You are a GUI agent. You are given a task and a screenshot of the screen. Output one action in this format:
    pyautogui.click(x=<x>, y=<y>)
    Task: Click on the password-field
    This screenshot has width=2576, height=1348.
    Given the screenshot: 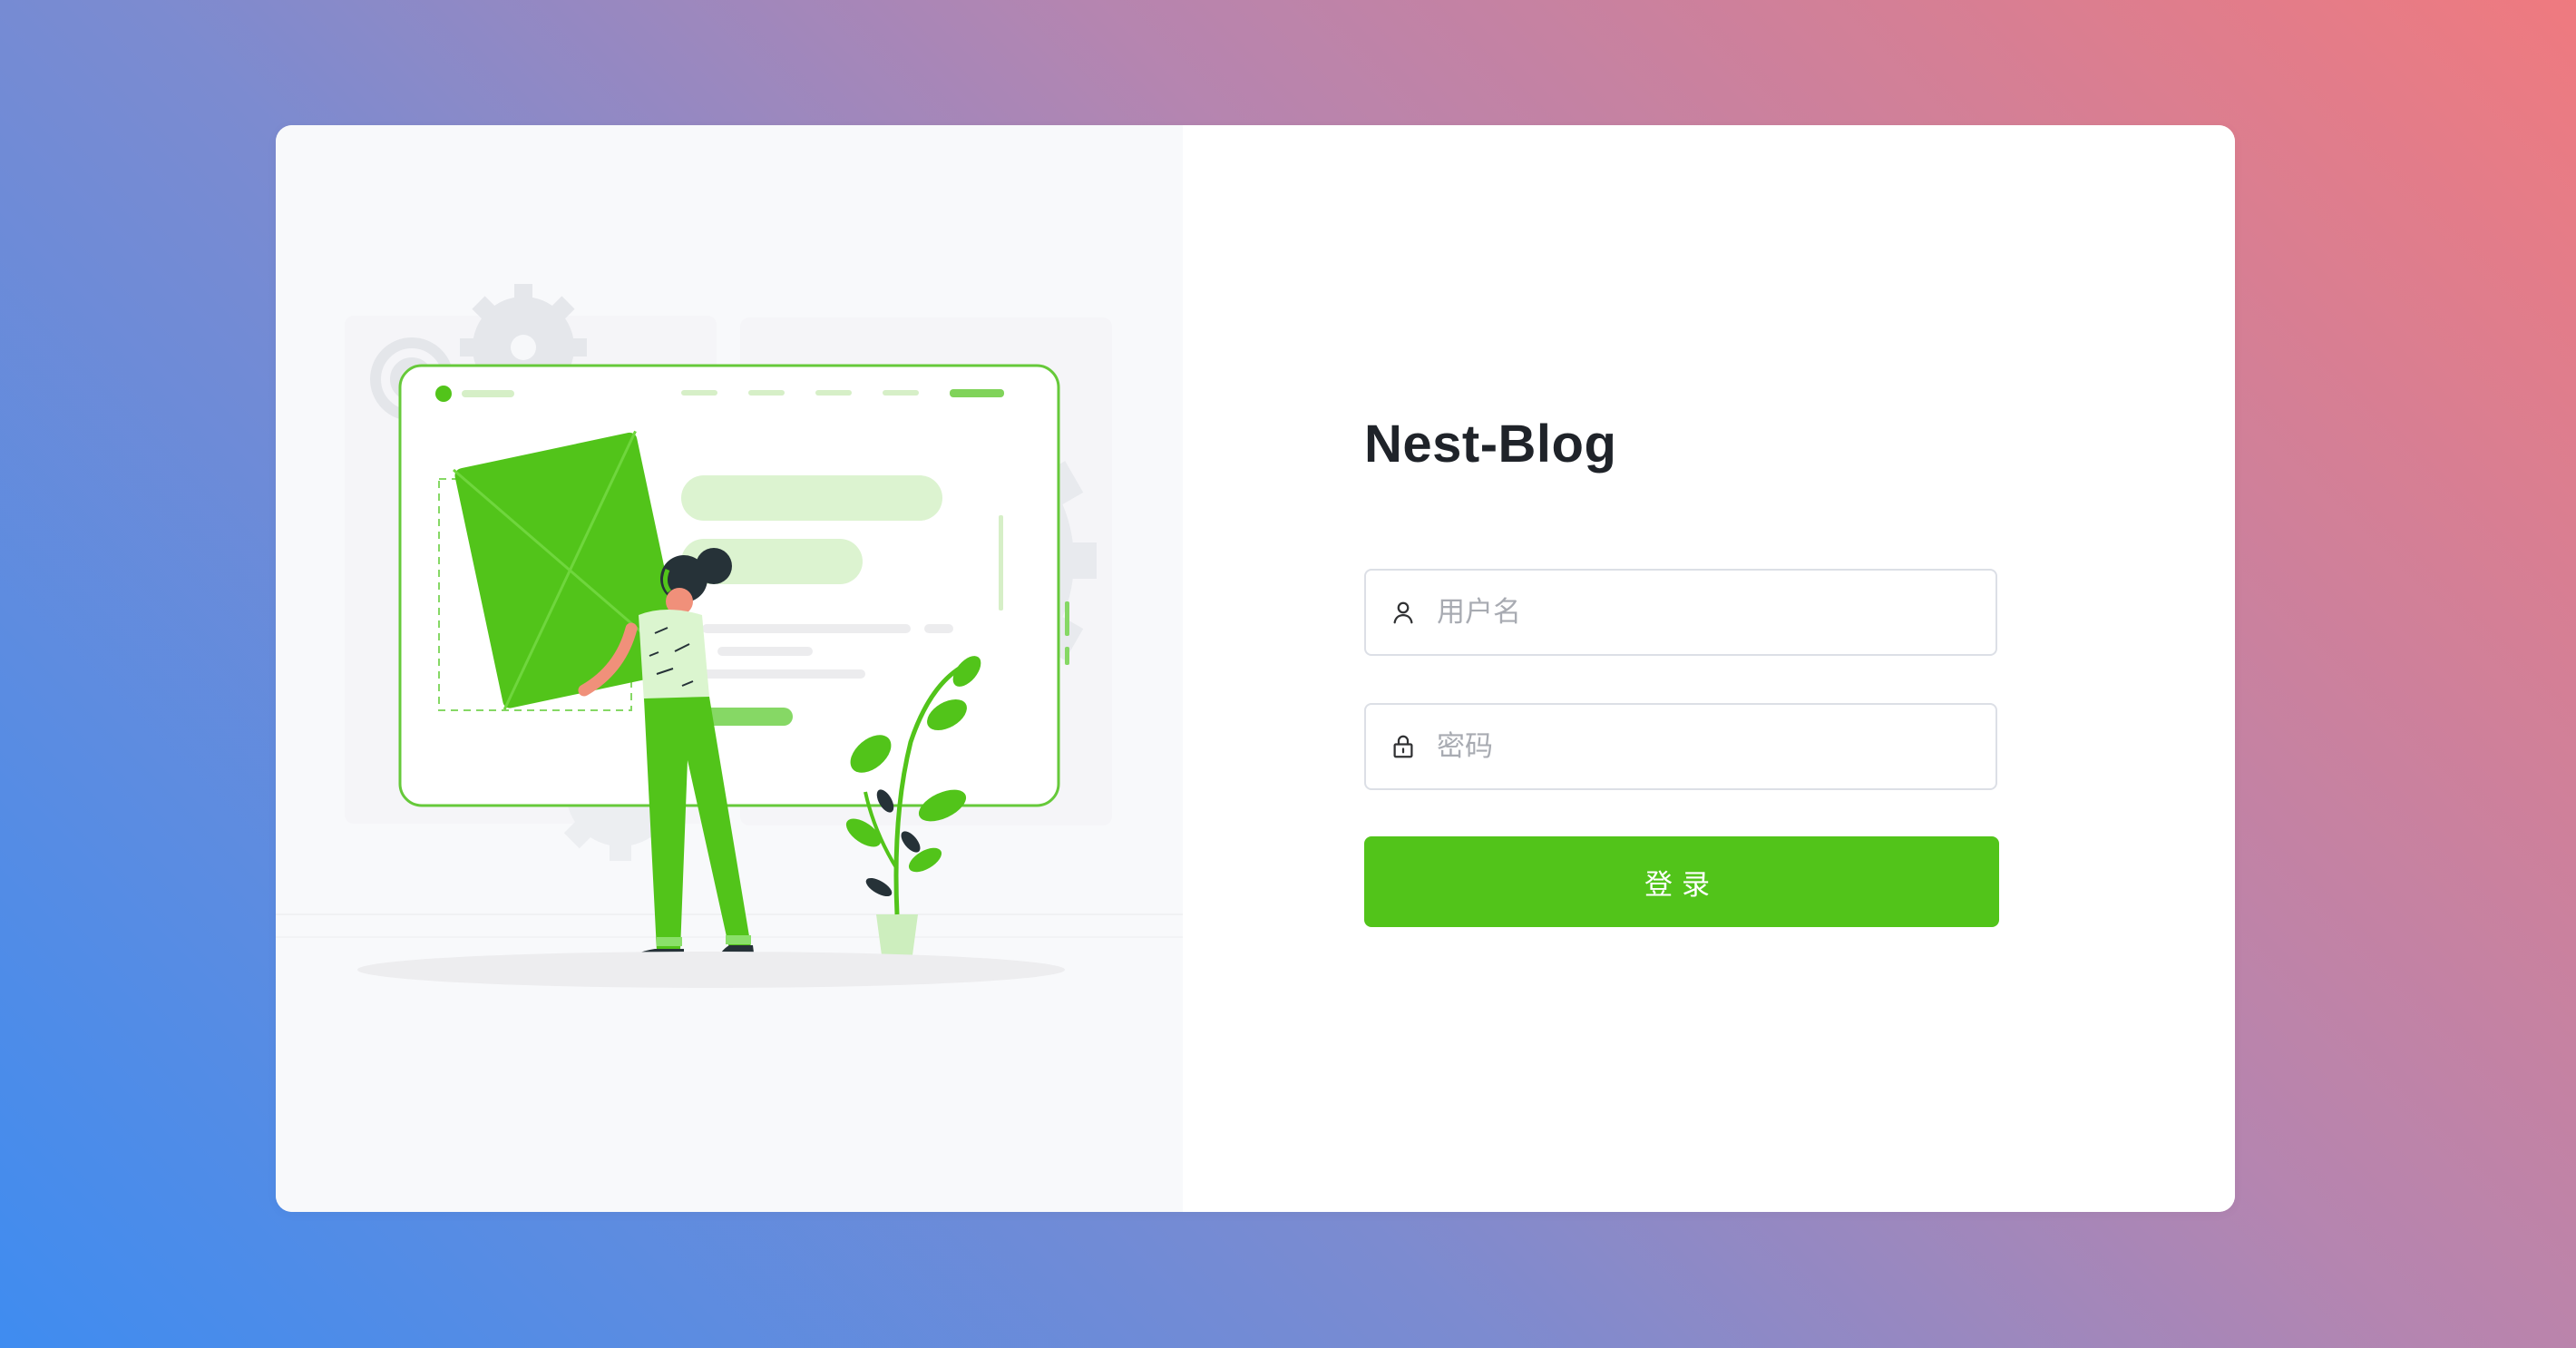 What is the action you would take?
    pyautogui.click(x=1680, y=747)
    